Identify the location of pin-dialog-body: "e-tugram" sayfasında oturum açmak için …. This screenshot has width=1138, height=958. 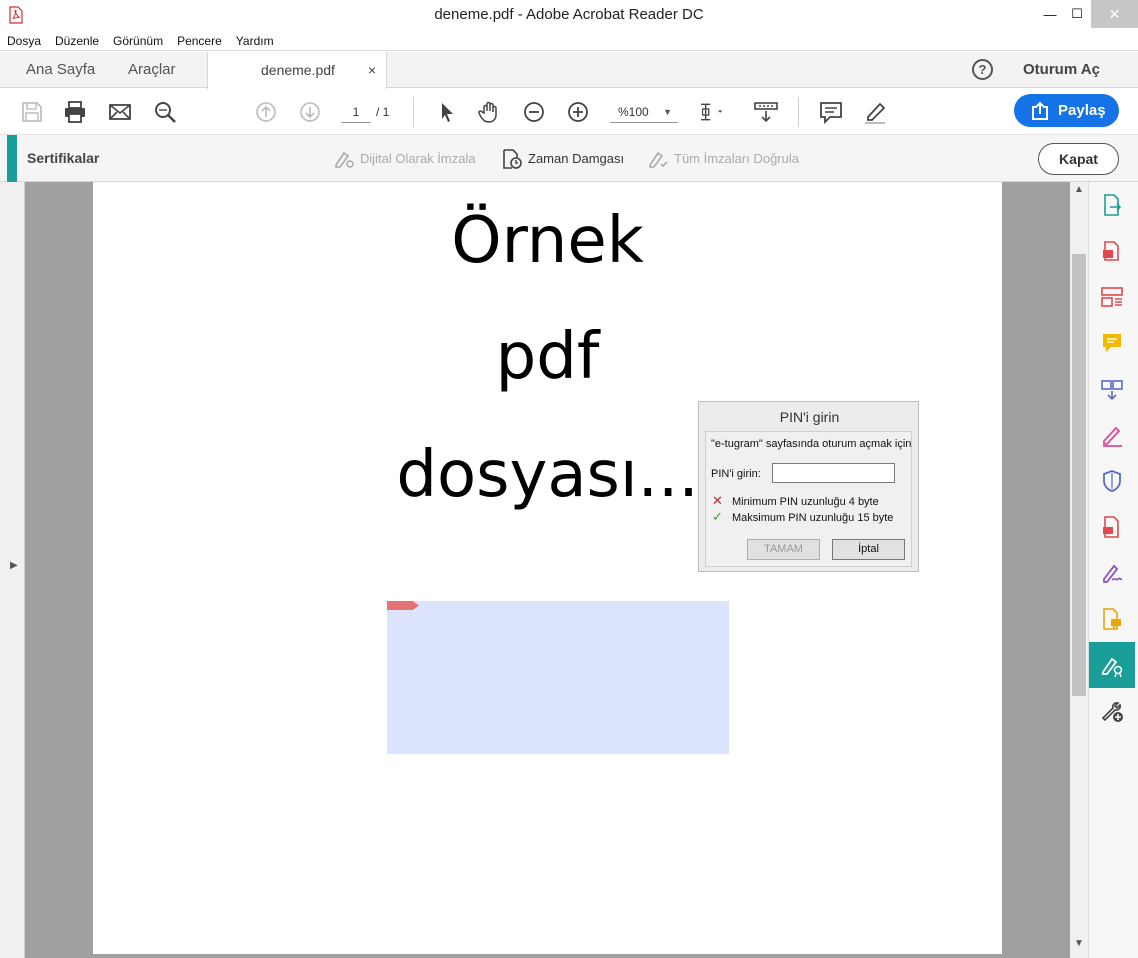
(808, 499).